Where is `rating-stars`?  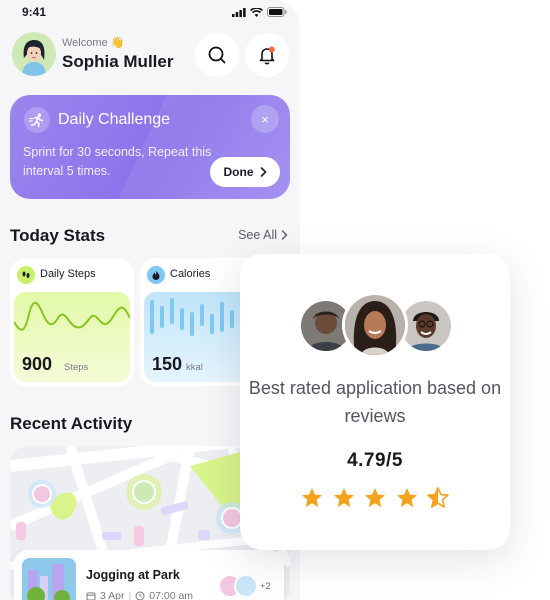 rating-stars is located at coordinates (375, 500).